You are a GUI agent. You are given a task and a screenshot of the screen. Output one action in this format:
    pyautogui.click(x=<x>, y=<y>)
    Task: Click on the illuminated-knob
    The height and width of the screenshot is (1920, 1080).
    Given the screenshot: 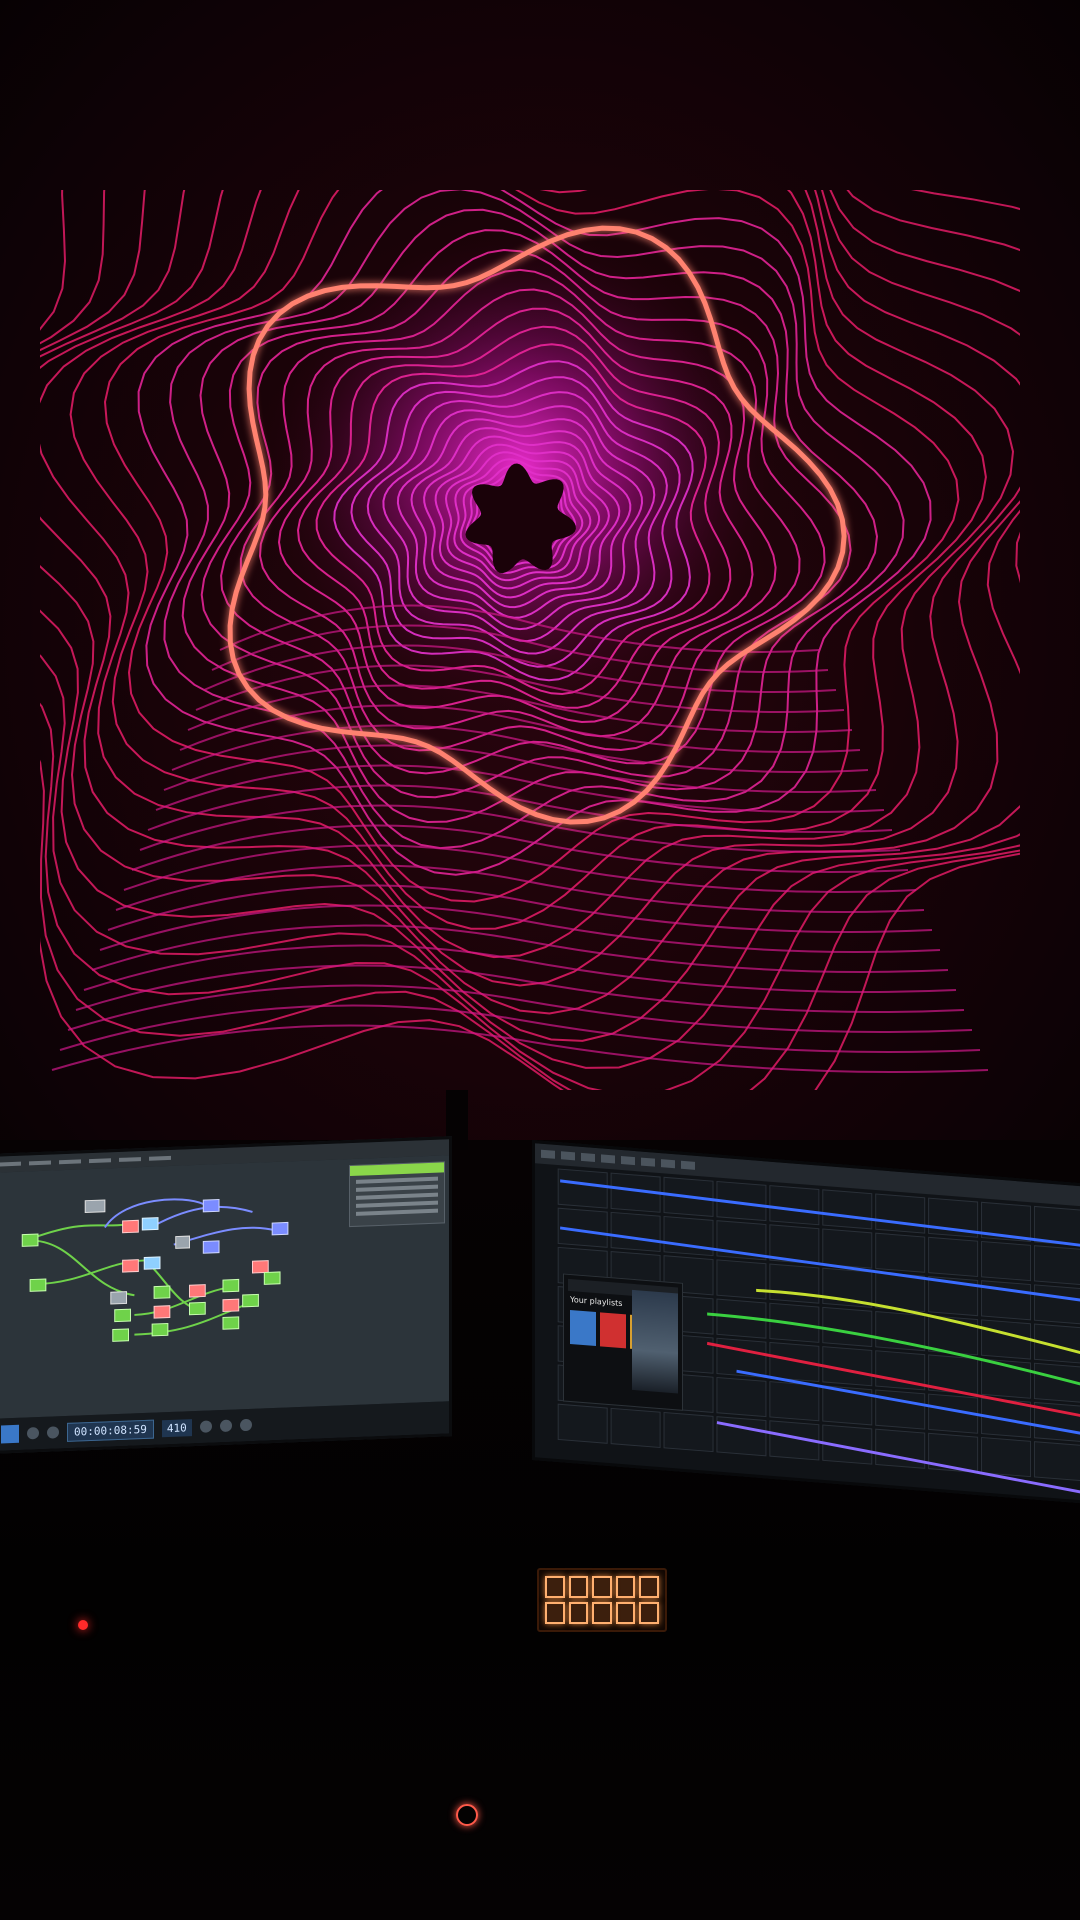 What is the action you would take?
    pyautogui.click(x=467, y=1815)
    